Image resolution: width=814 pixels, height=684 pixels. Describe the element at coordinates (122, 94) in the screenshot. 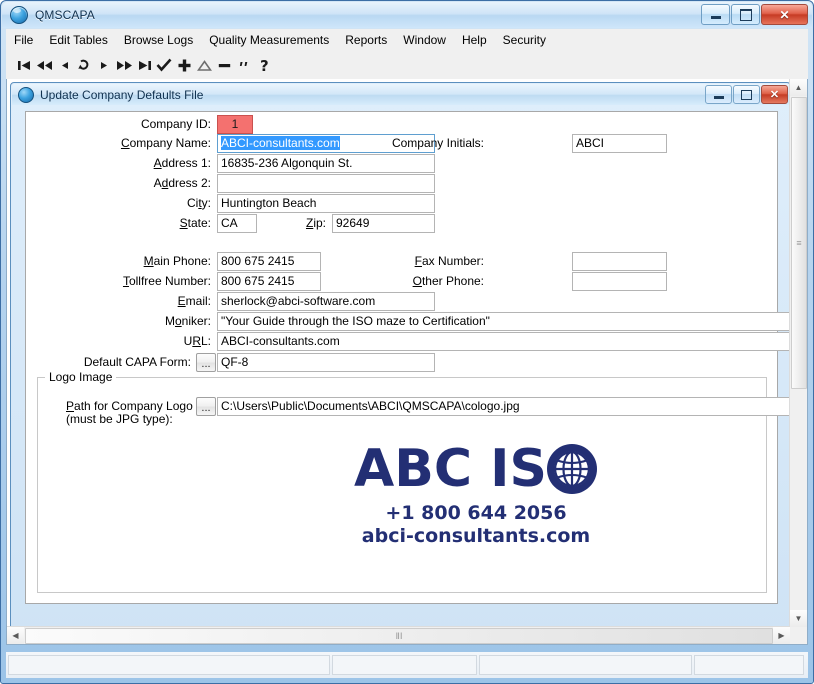

I see `child-window-title: Update Company Defaults File` at that location.